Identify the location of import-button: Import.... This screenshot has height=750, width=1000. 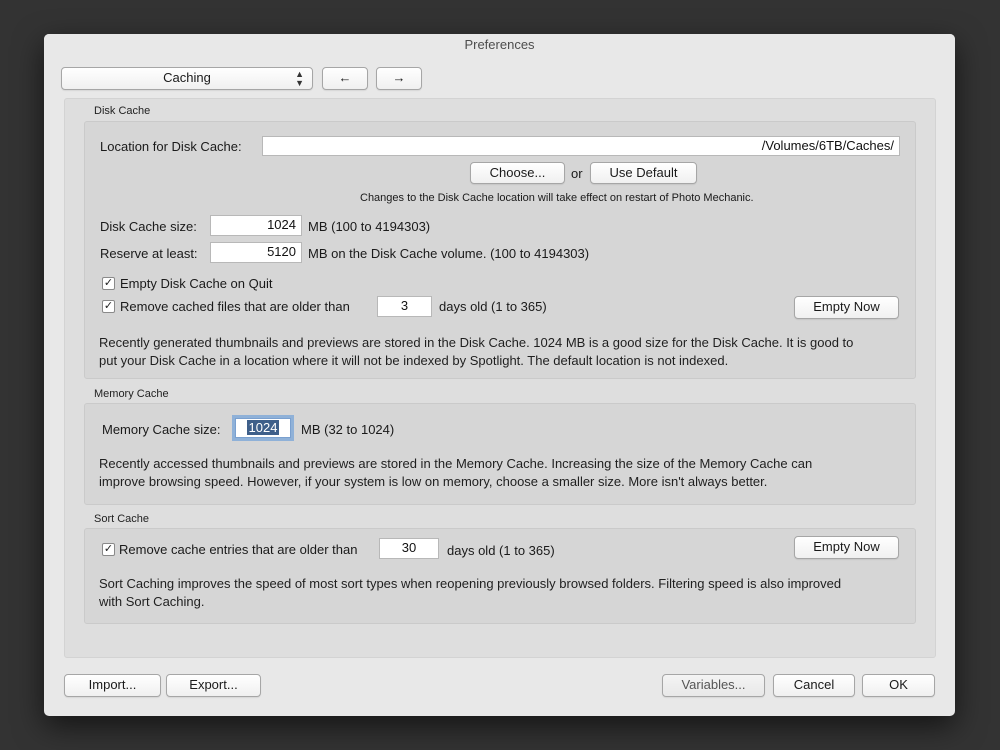
(112, 685).